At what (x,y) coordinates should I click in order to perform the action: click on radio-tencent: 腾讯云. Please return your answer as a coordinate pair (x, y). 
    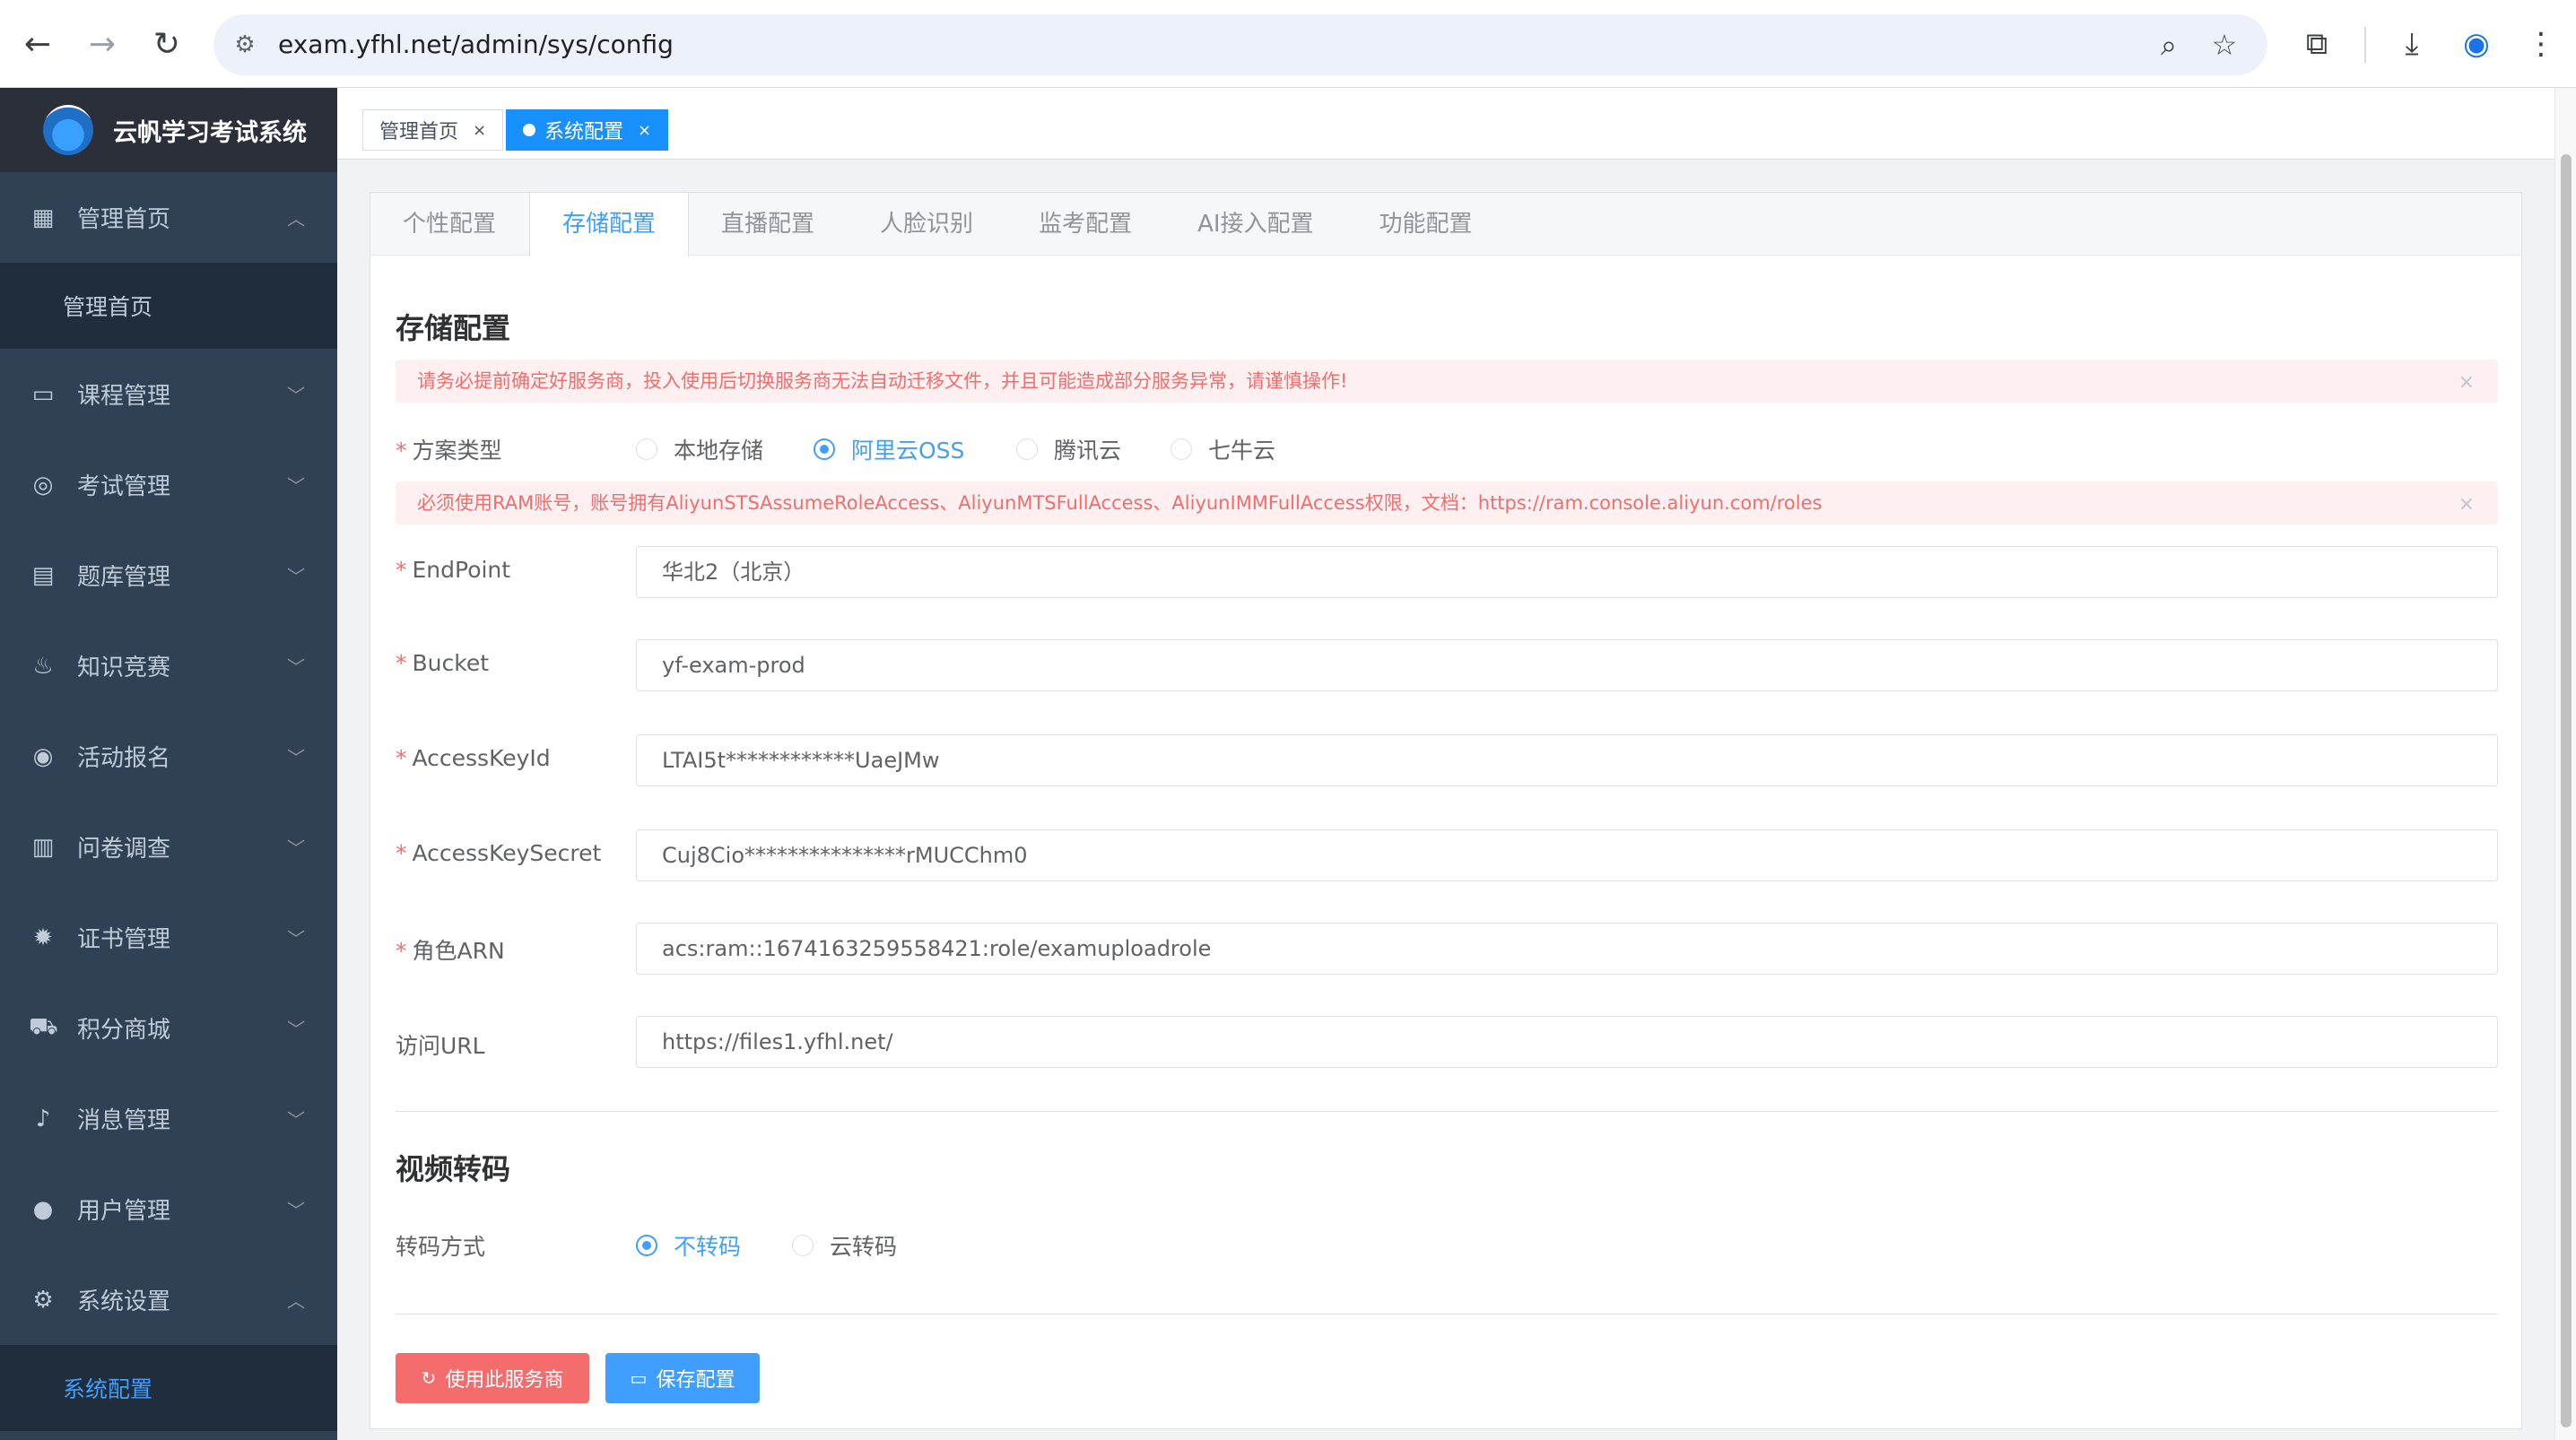
    Looking at the image, I should click on (1068, 449).